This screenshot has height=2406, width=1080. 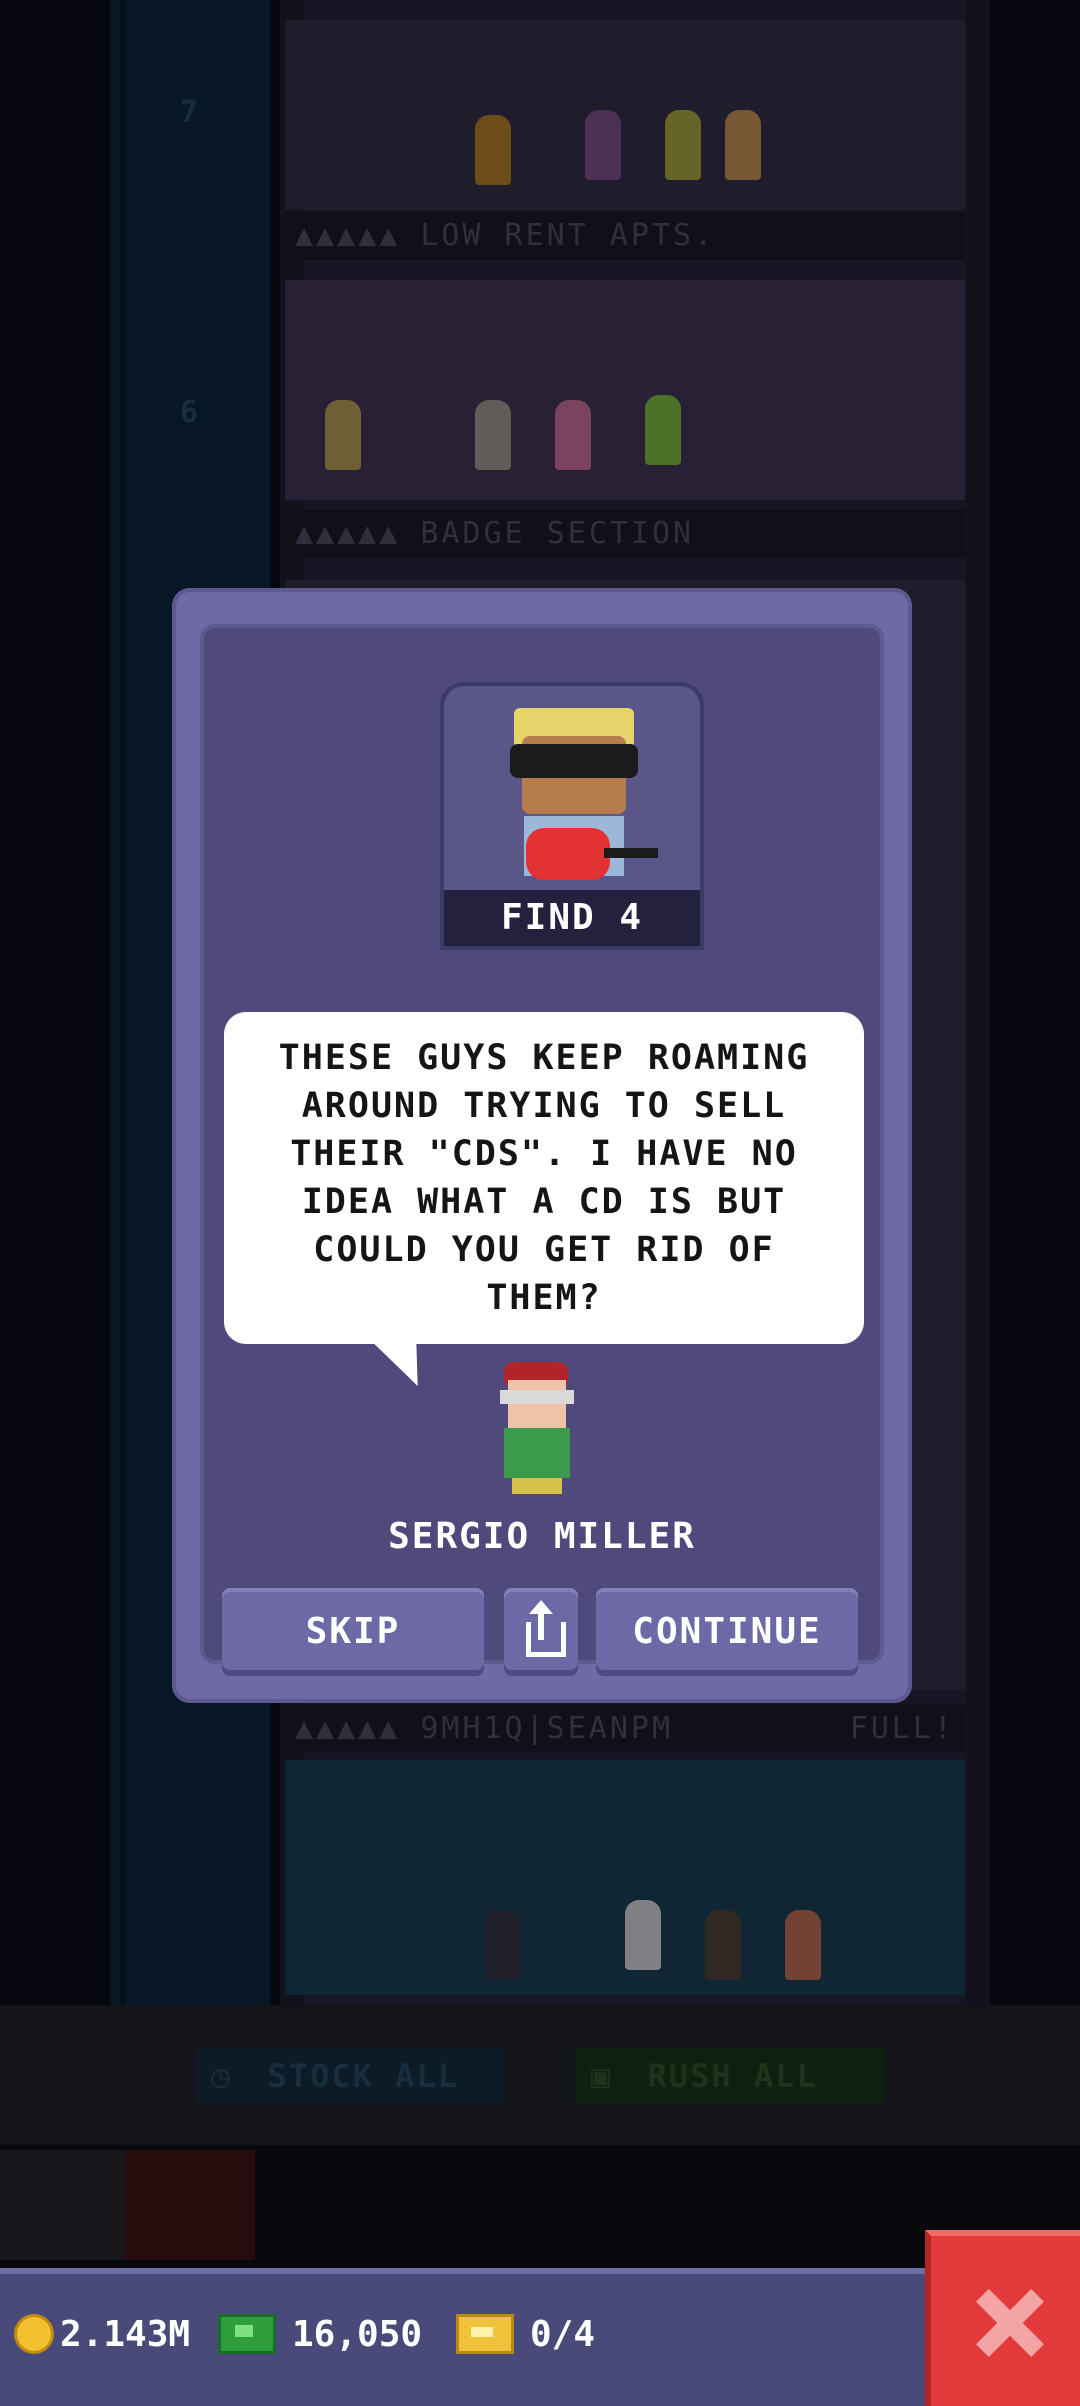 I want to click on find-count-label: FIND 4, so click(x=572, y=918).